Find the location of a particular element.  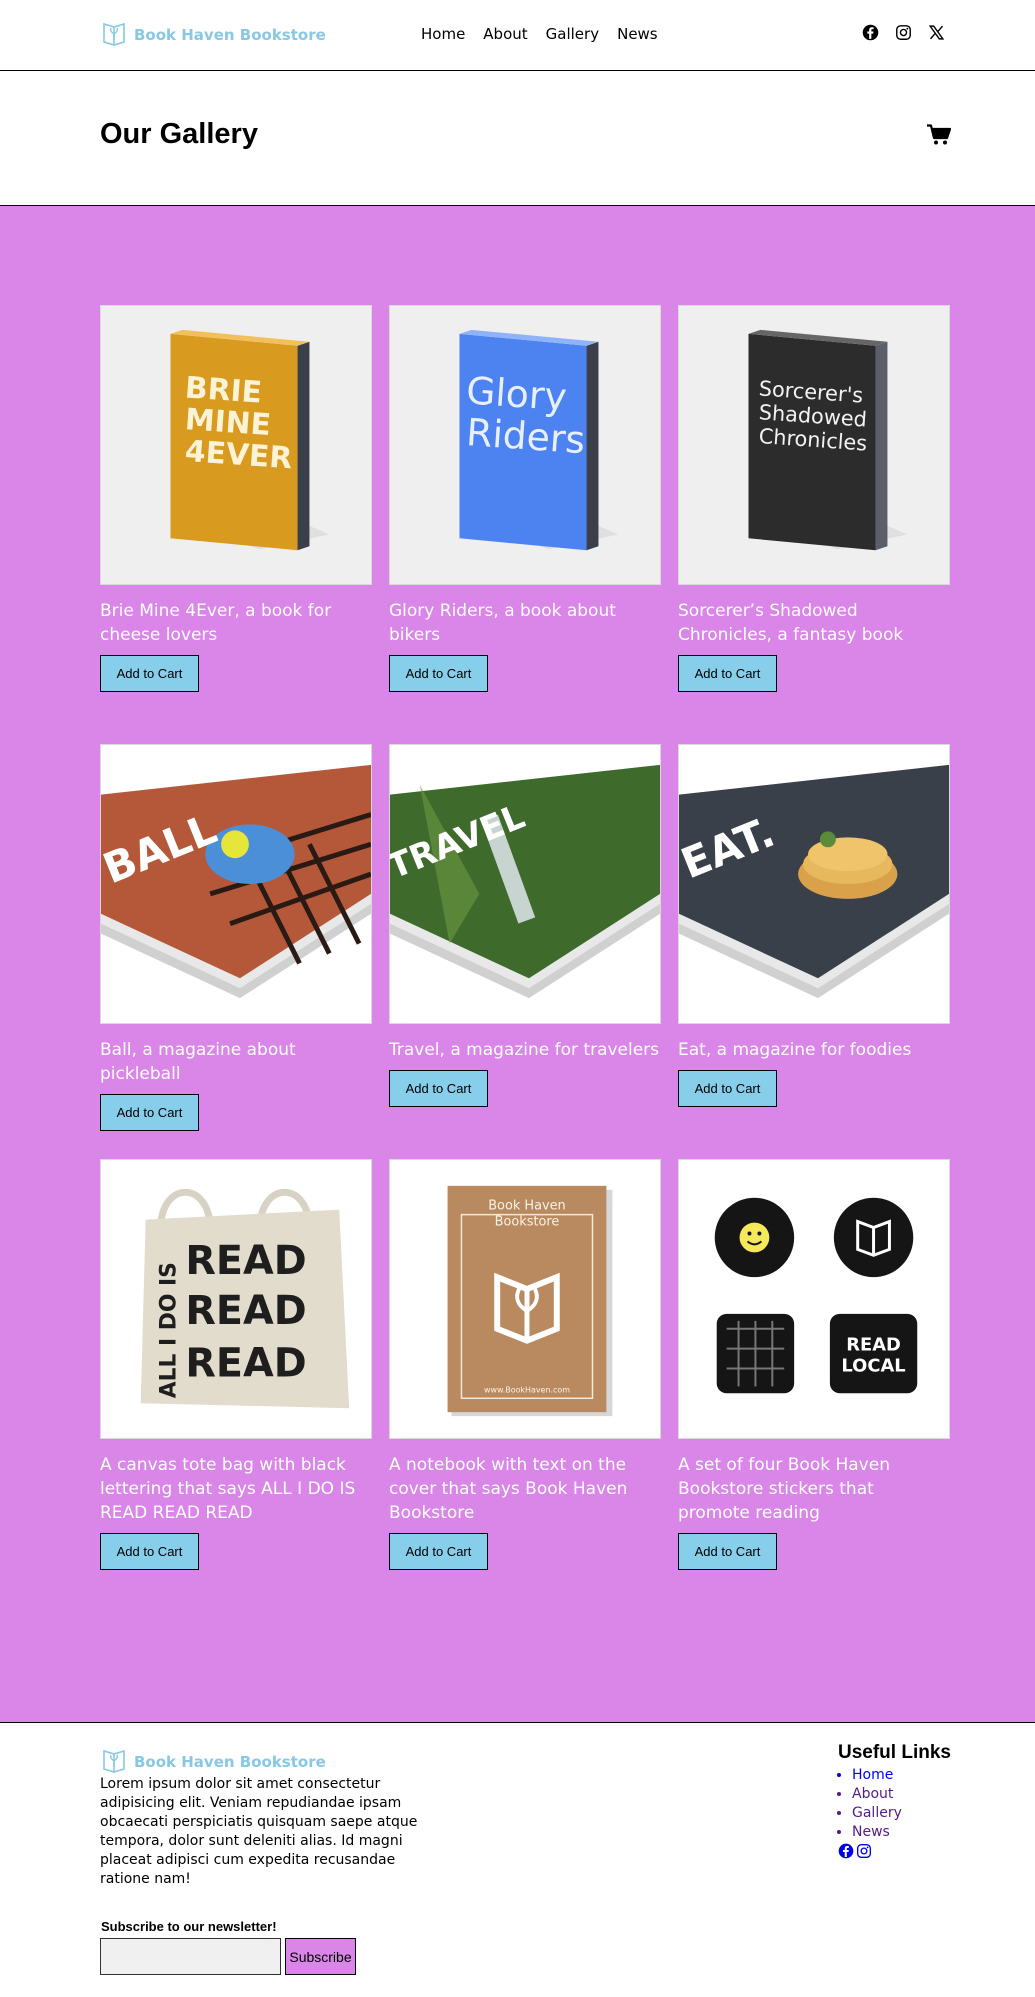

footer-link-item: Gallery is located at coordinates (901, 1813).